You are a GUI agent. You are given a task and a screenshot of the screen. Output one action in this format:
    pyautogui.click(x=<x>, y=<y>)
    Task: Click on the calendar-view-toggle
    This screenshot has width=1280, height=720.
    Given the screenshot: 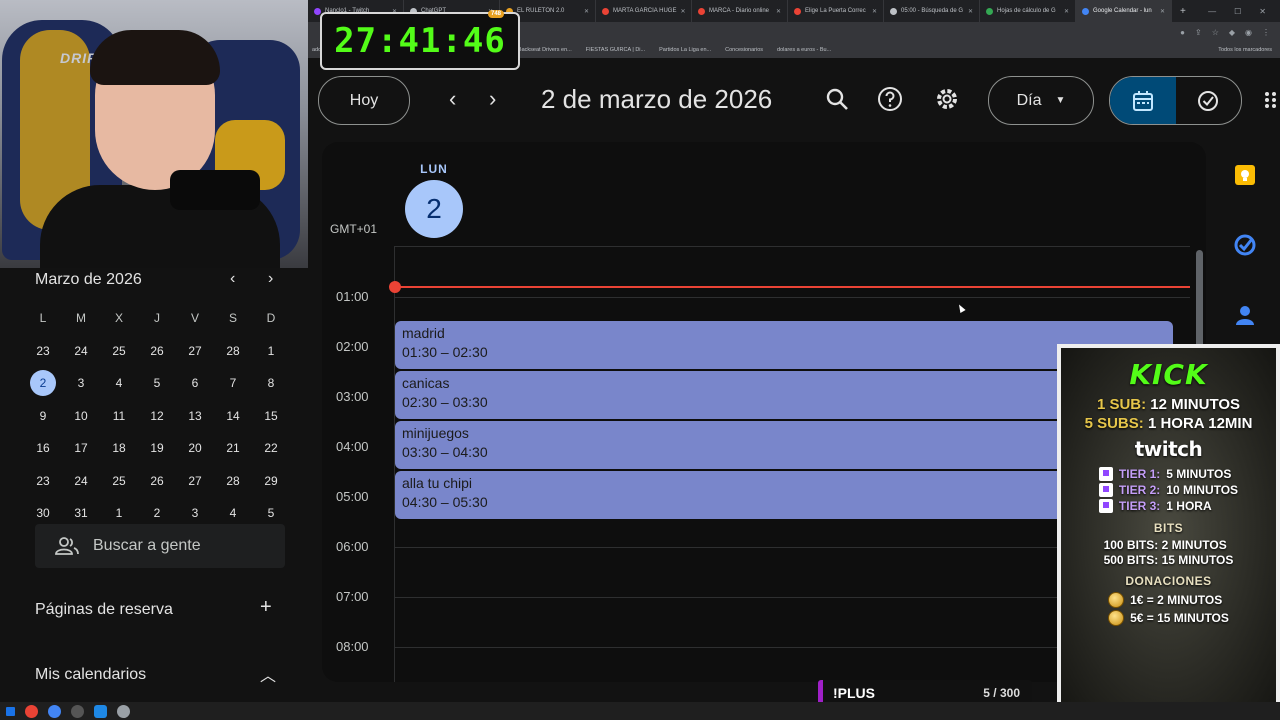 What is the action you would take?
    pyautogui.click(x=1143, y=100)
    